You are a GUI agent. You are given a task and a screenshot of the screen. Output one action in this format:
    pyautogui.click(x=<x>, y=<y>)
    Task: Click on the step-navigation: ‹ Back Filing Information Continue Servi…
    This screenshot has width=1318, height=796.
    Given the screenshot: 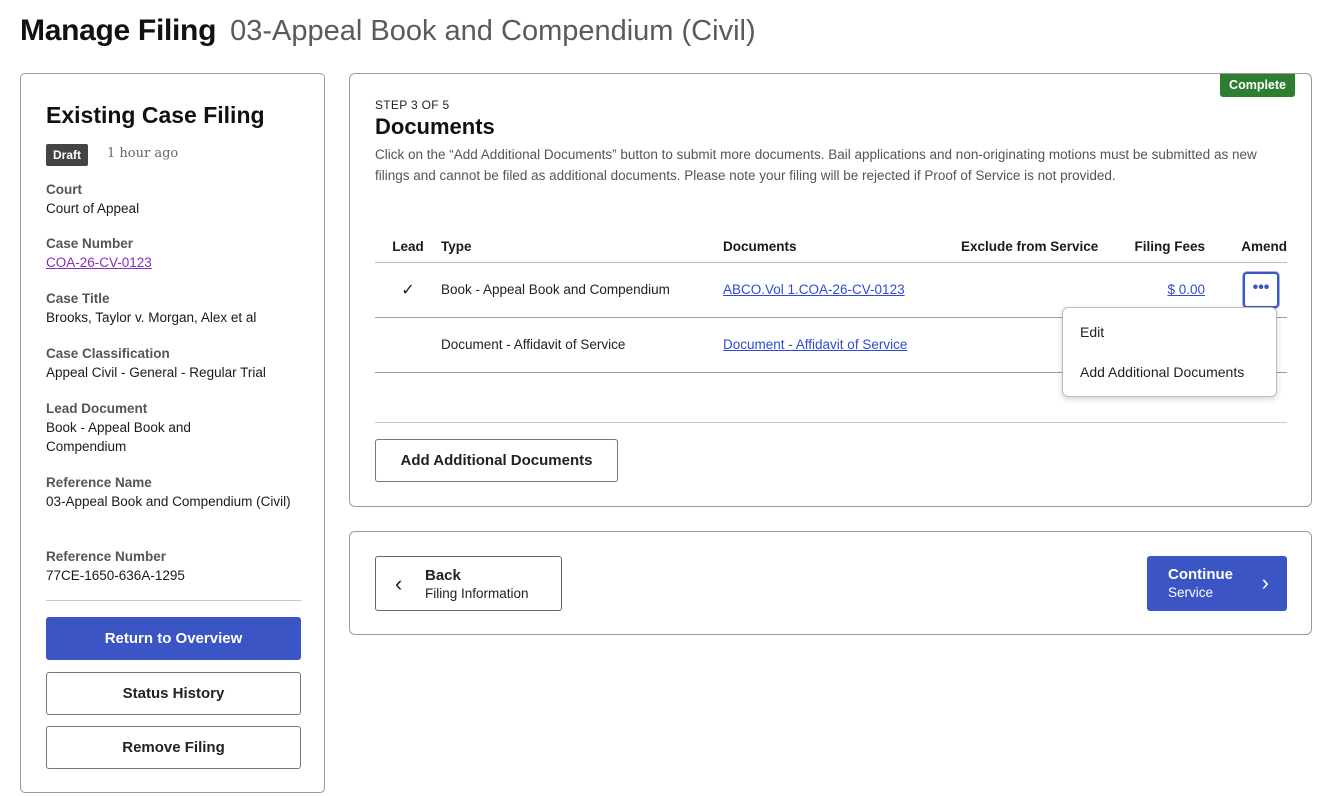 What is the action you would take?
    pyautogui.click(x=830, y=583)
    